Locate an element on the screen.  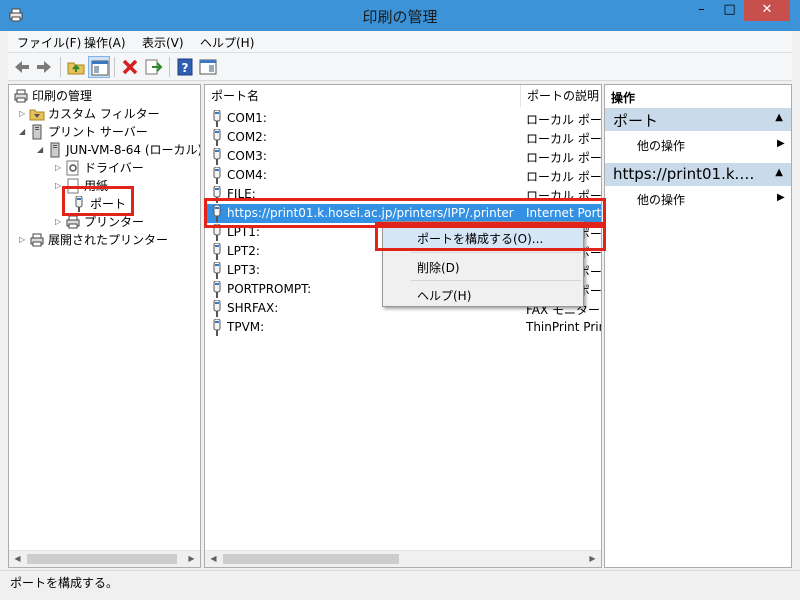
tree-item-print-servers: ◢ プリント サーバー is located at coordinates (83, 132).